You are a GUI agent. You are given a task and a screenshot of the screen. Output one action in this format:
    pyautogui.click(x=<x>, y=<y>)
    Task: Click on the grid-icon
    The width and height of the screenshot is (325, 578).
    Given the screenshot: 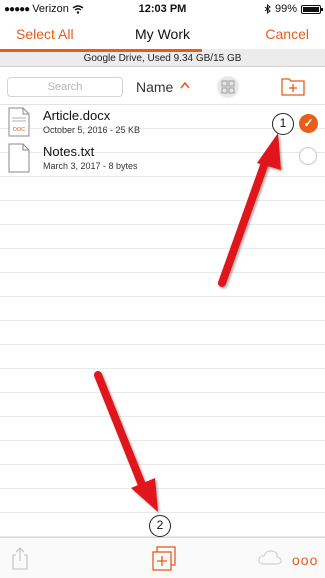 What is the action you would take?
    pyautogui.click(x=228, y=87)
    